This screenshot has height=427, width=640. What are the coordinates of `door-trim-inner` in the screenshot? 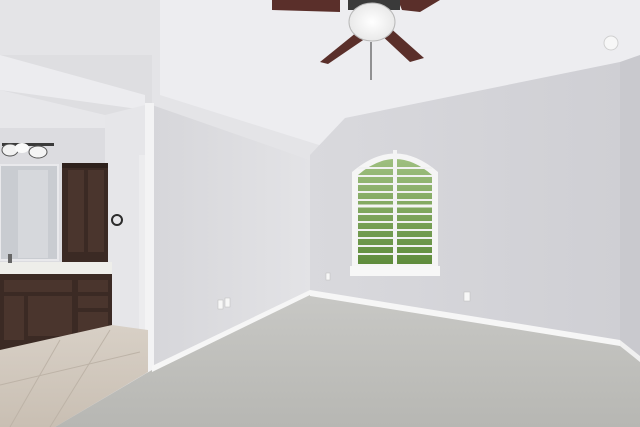 It's located at (142, 245).